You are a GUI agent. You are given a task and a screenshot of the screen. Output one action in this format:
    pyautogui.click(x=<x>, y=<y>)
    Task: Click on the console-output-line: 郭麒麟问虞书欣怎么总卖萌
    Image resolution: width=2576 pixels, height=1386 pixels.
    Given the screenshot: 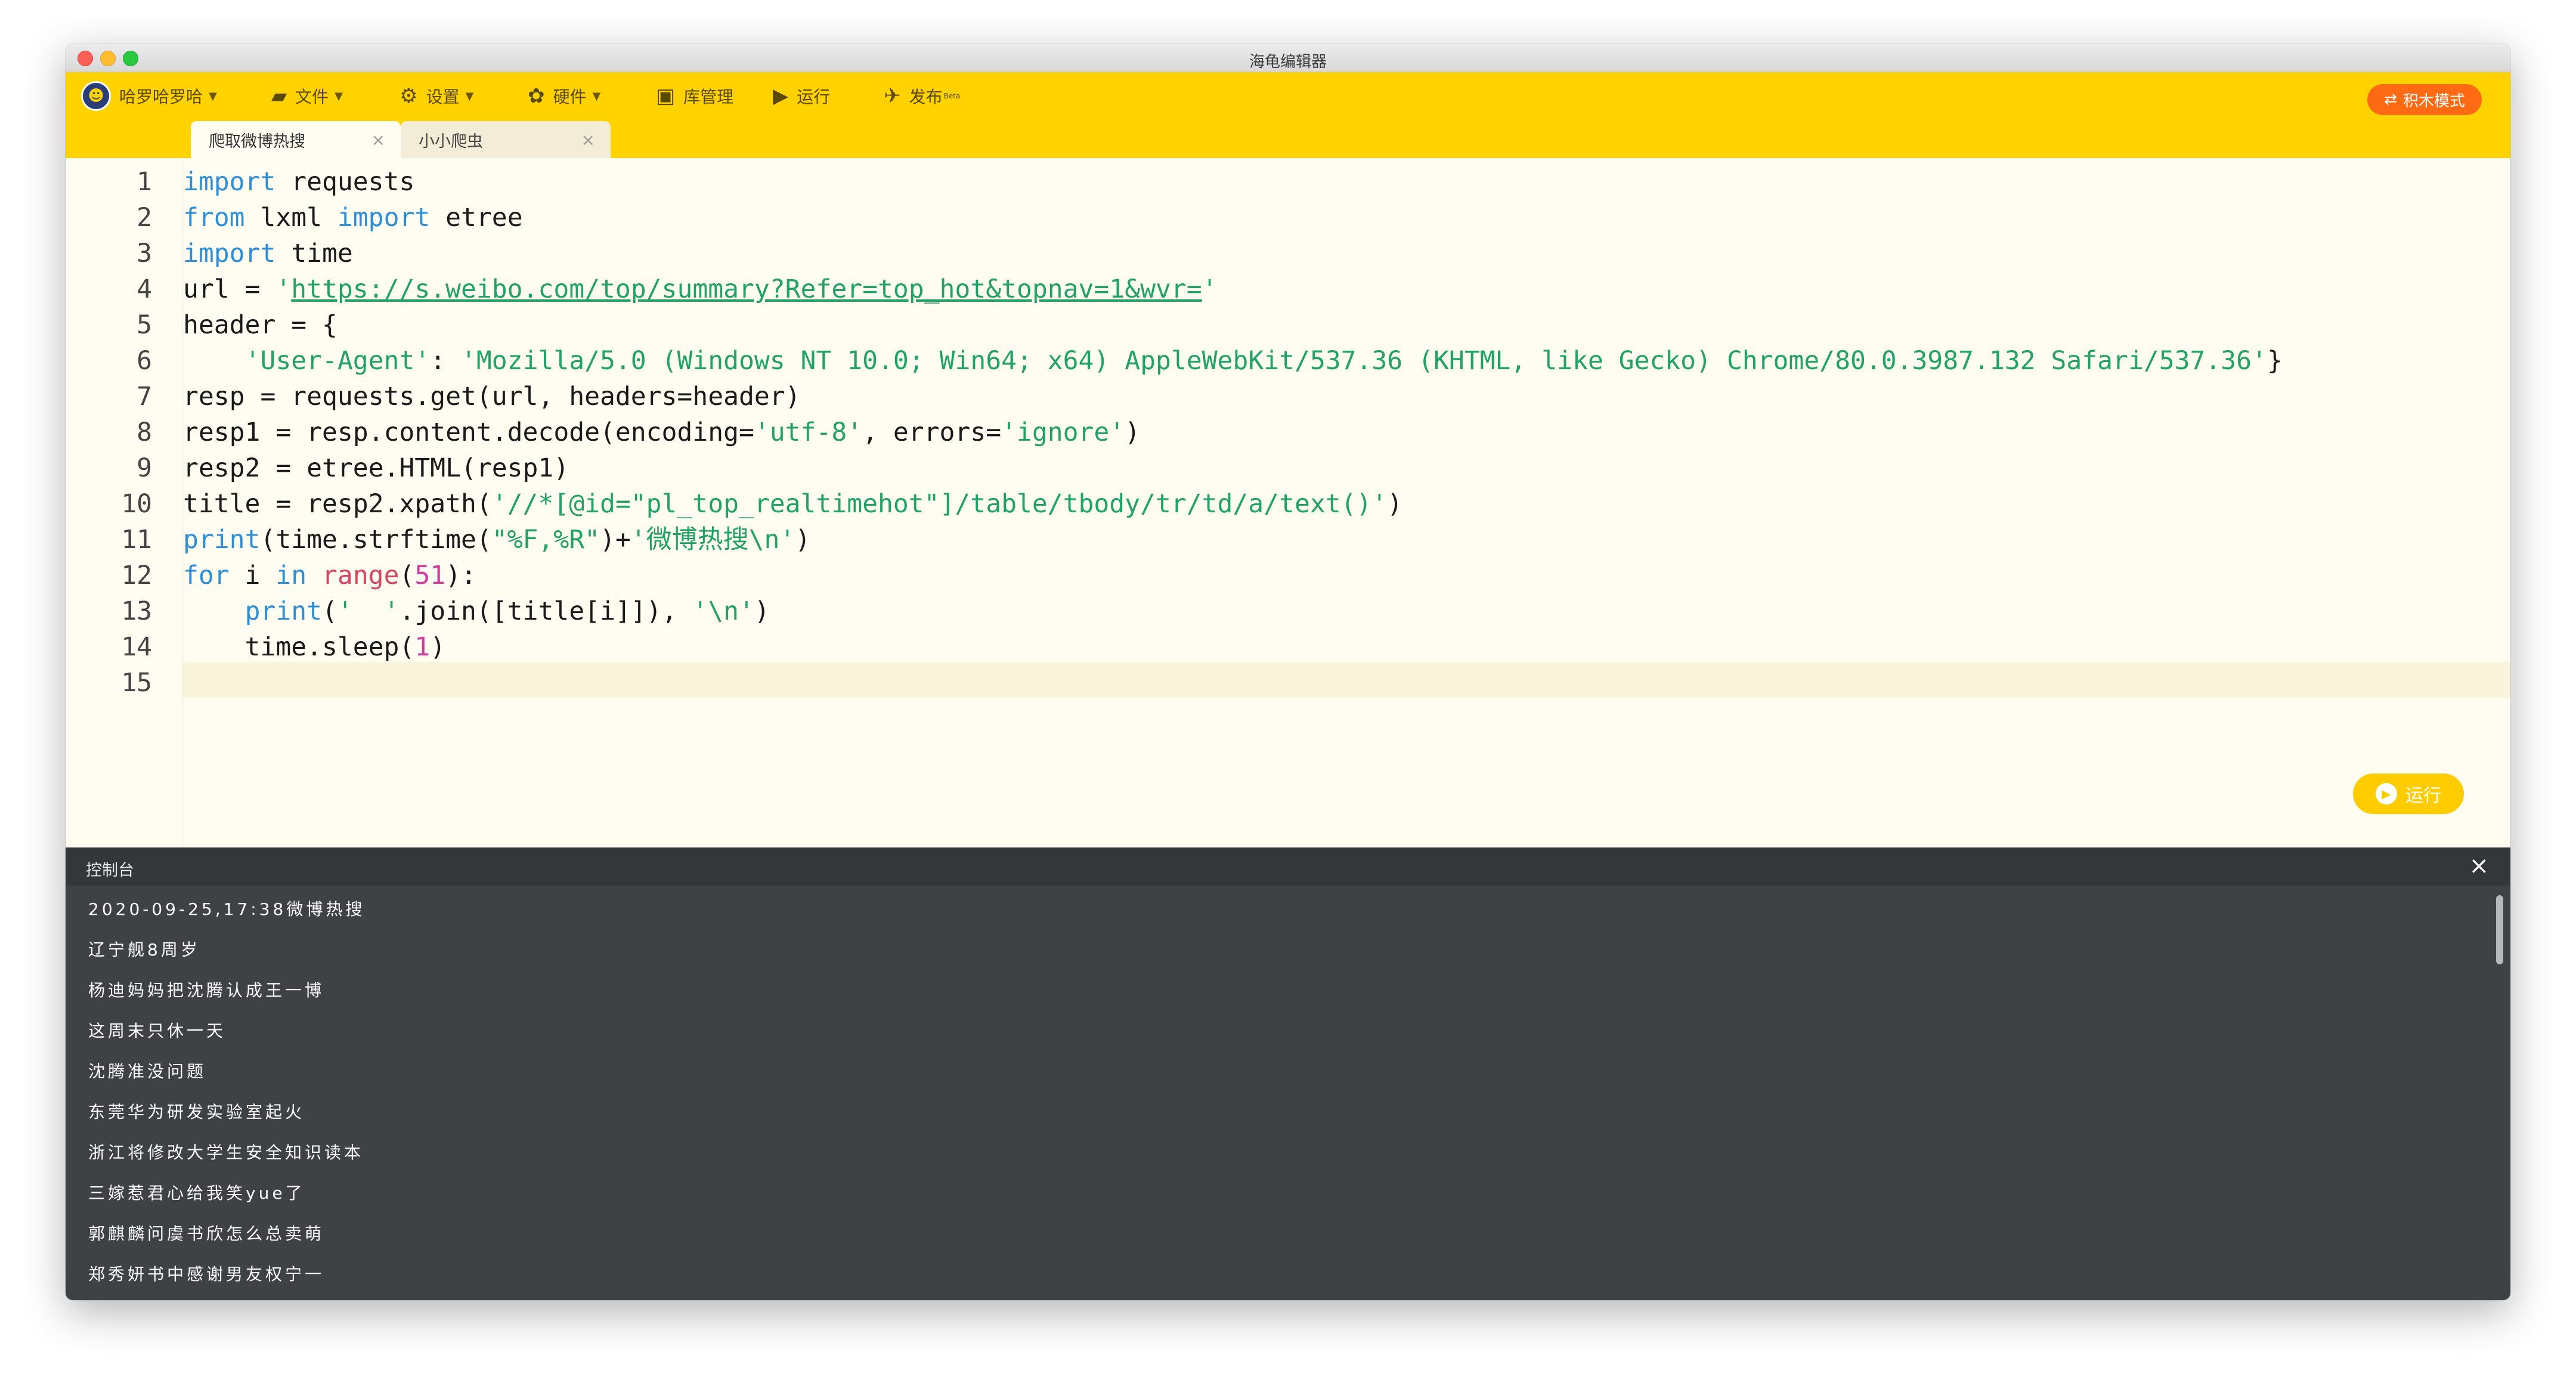 What is the action you would take?
    pyautogui.click(x=207, y=1233)
    